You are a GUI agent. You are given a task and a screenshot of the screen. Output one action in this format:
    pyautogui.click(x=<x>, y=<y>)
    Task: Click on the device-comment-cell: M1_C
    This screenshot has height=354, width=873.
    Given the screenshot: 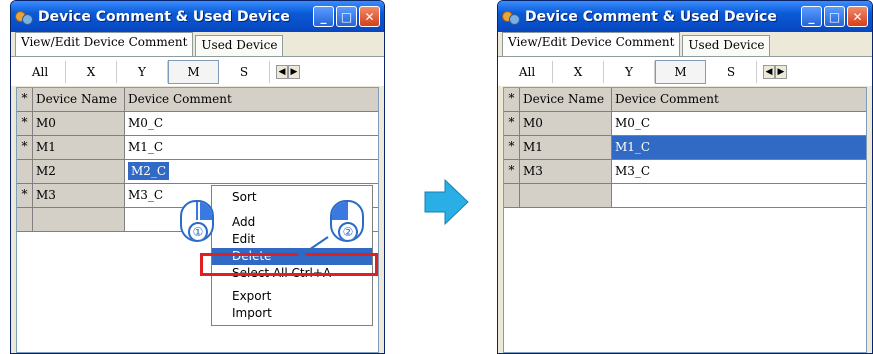 What is the action you would take?
    pyautogui.click(x=251, y=147)
    